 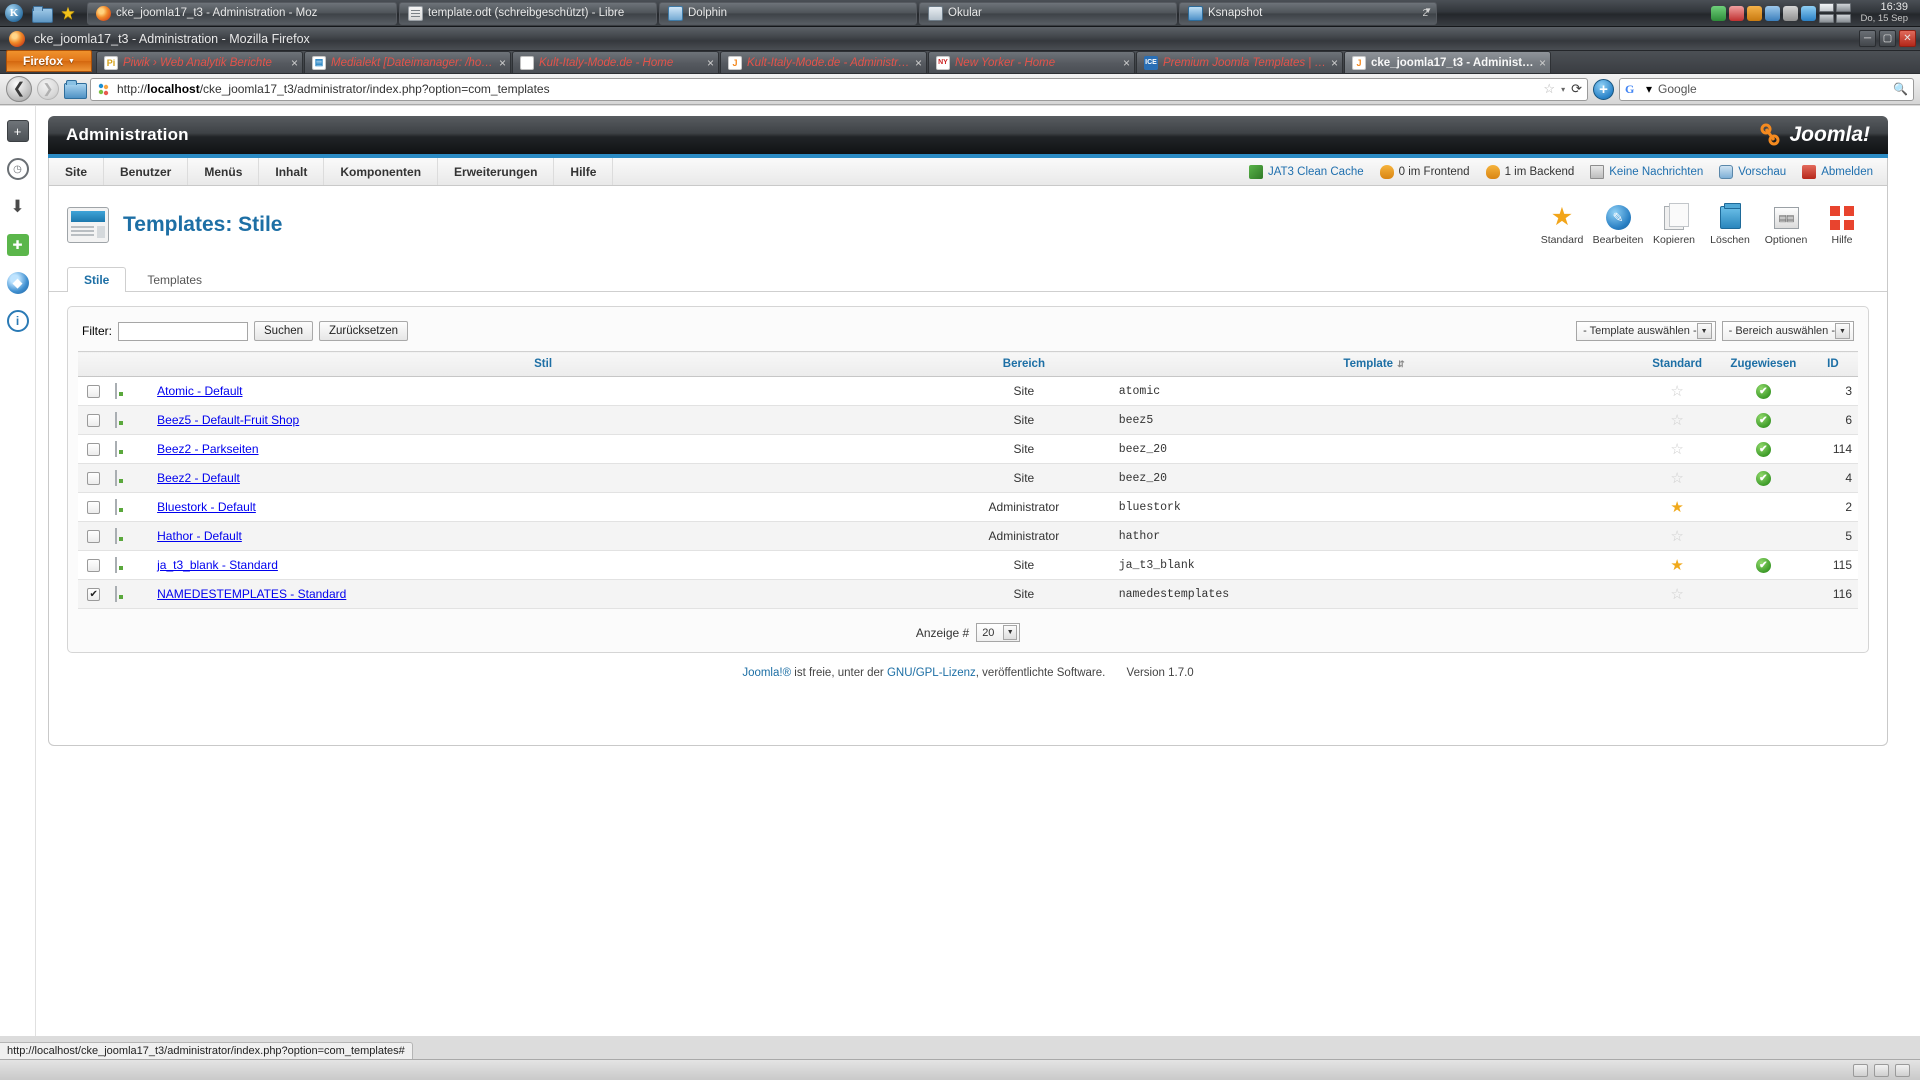 I want to click on taskbar-item-libreoffice: template.odt (schreibgeschützt) - Libre, so click(x=528, y=13).